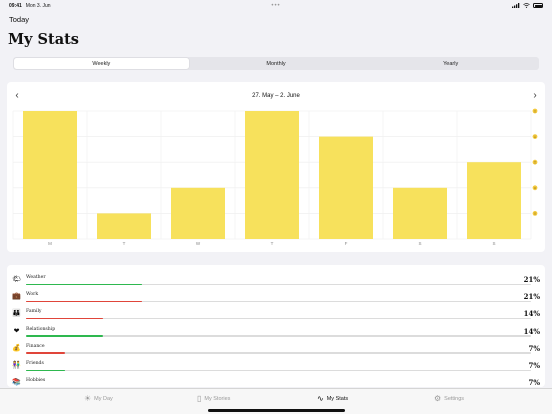 This screenshot has height=414, width=552. I want to click on category-row: 📚 Hobbies 7%, so click(276, 380).